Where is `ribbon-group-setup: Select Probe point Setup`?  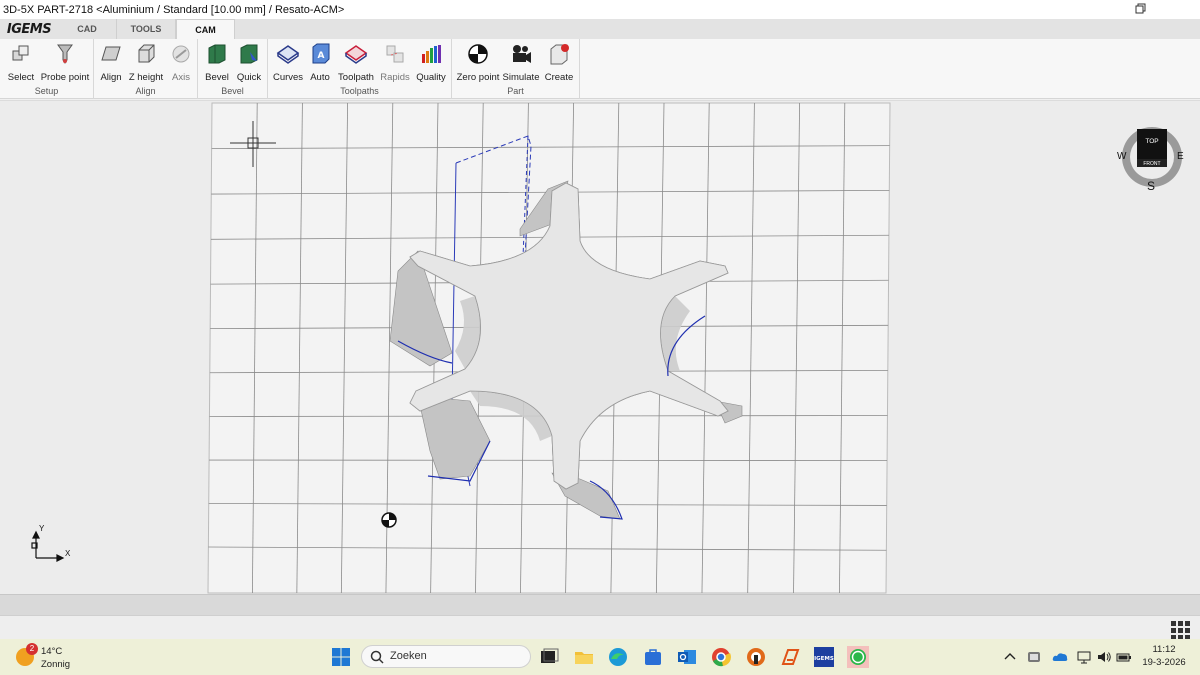
ribbon-group-setup: Select Probe point Setup is located at coordinates (47, 69).